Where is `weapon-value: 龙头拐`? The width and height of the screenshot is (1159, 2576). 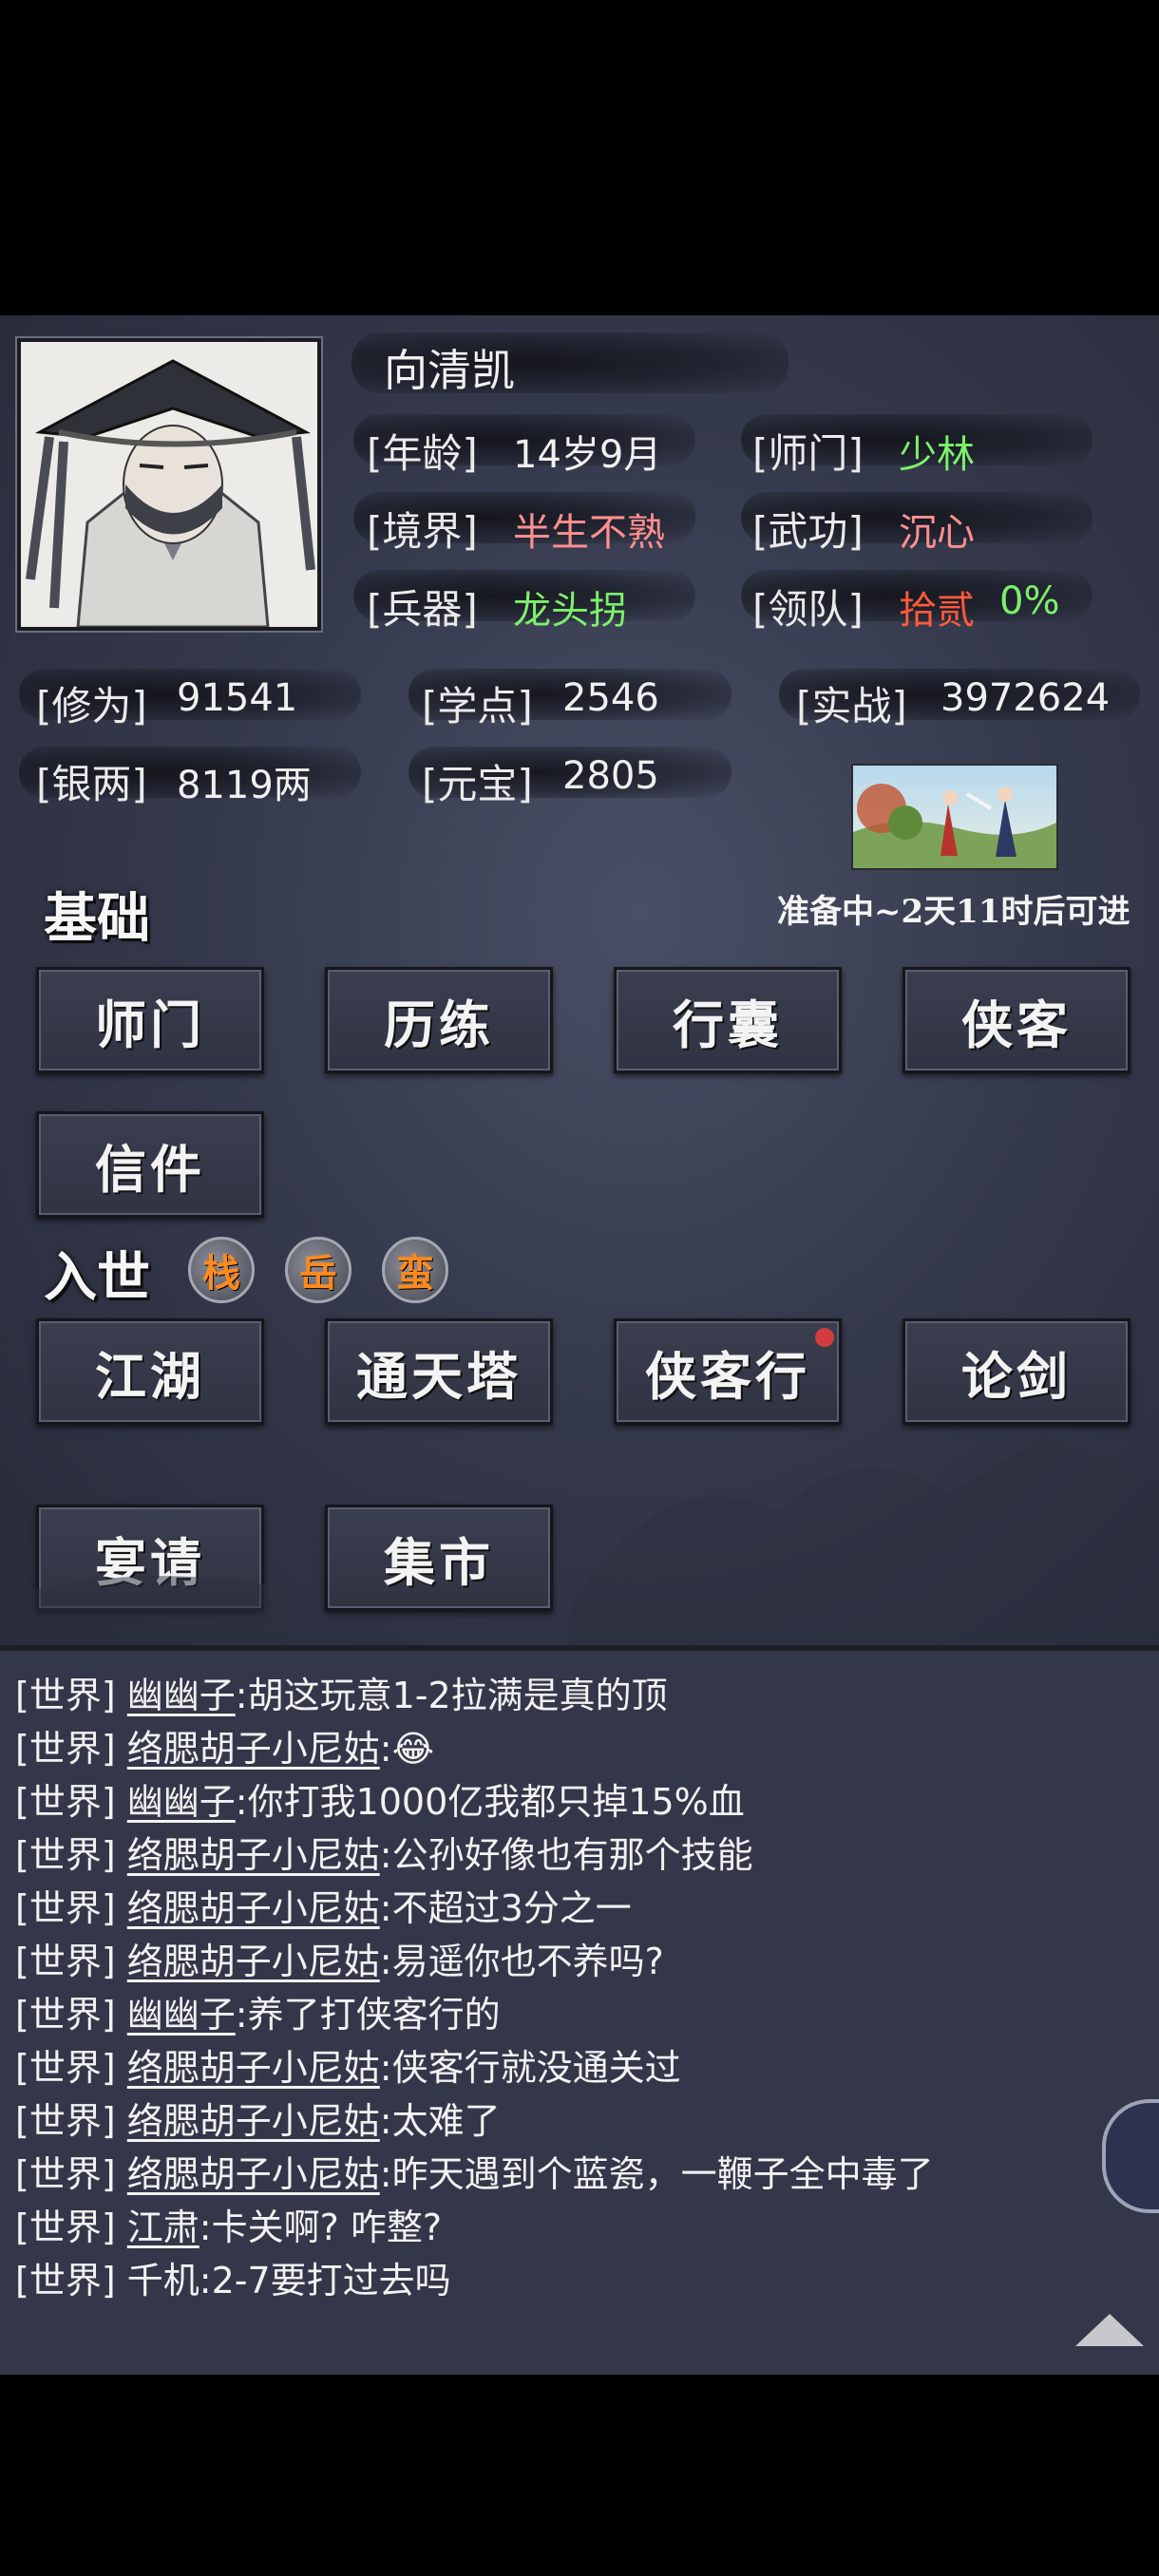
weapon-value: 龙头拐 is located at coordinates (570, 607).